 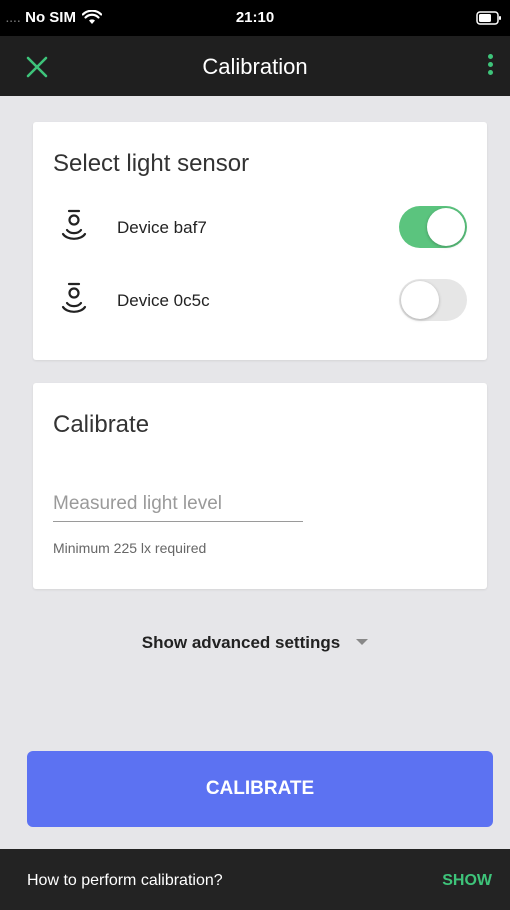 I want to click on caret-down-icon, so click(x=362, y=642).